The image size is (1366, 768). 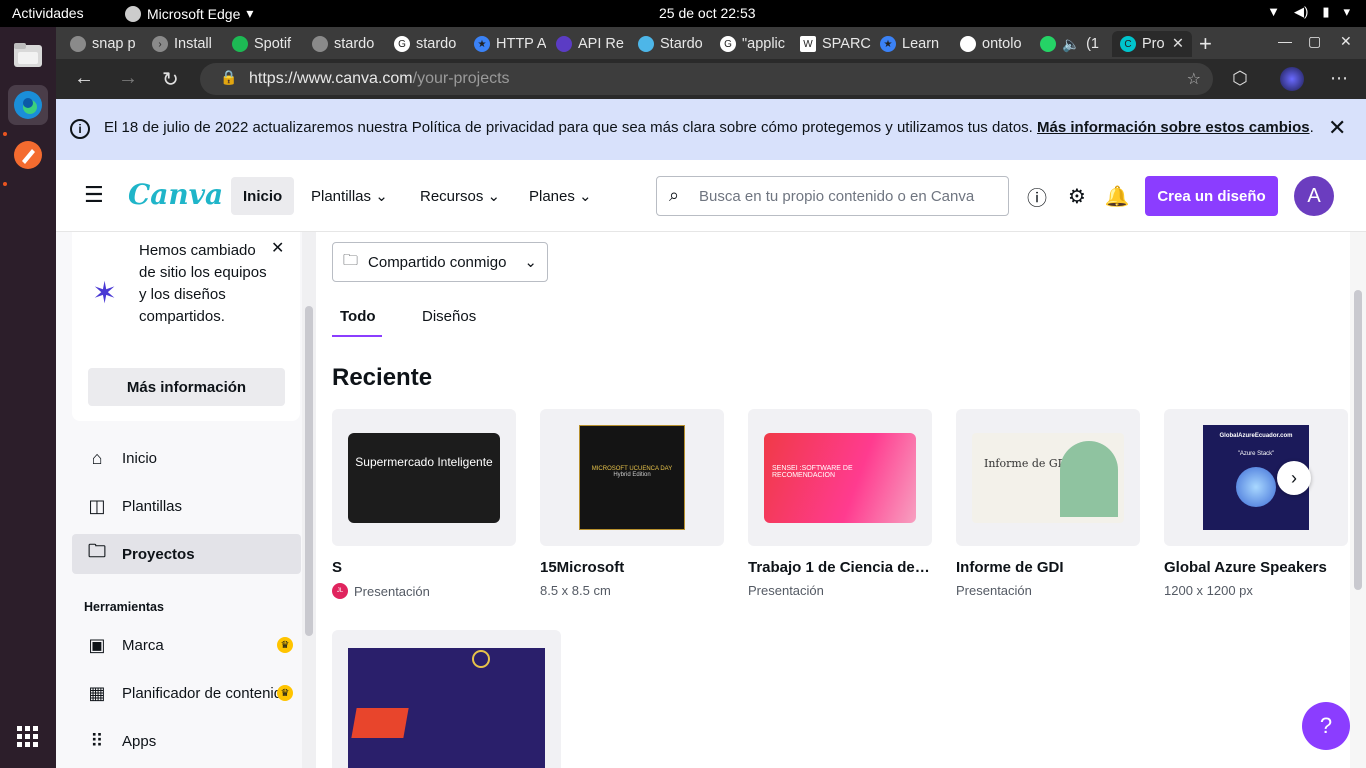 What do you see at coordinates (424, 477) in the screenshot?
I see `design-thumbnail: Supermercado Inteligente` at bounding box center [424, 477].